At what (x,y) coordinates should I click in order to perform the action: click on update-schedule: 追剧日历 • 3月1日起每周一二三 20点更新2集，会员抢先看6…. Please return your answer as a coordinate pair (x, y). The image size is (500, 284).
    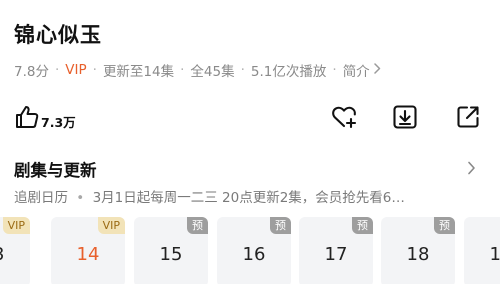
    Looking at the image, I should click on (250, 196).